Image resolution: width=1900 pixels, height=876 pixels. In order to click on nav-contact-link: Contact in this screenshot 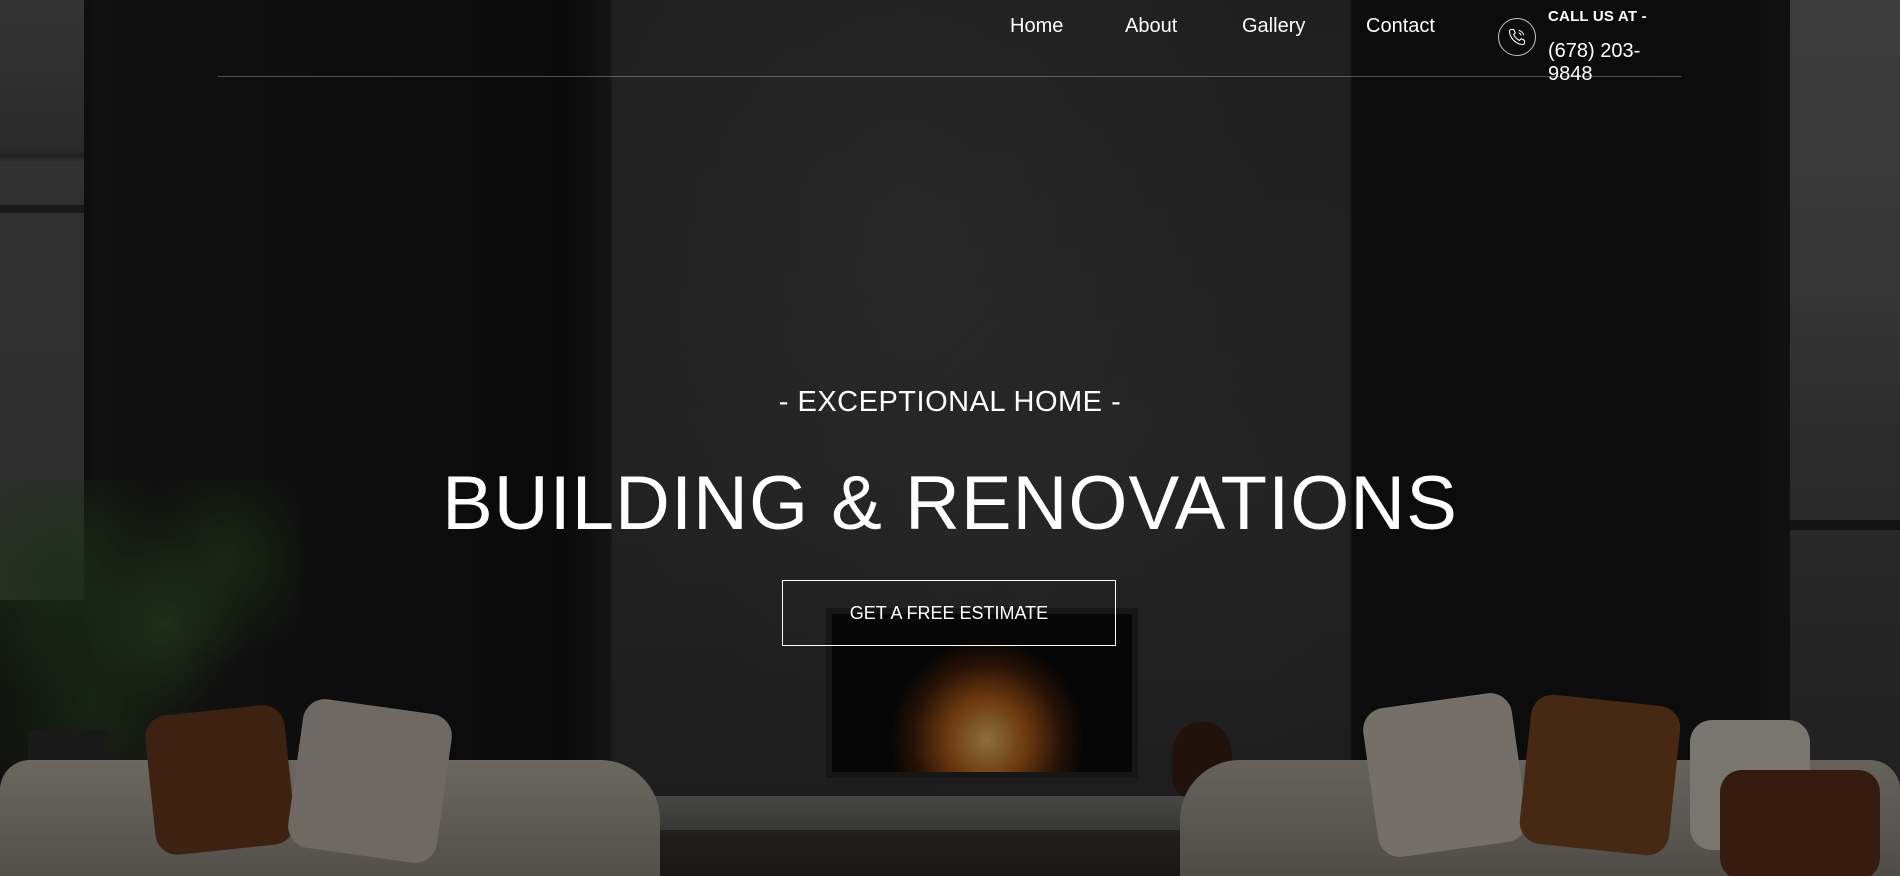, I will do `click(1400, 26)`.